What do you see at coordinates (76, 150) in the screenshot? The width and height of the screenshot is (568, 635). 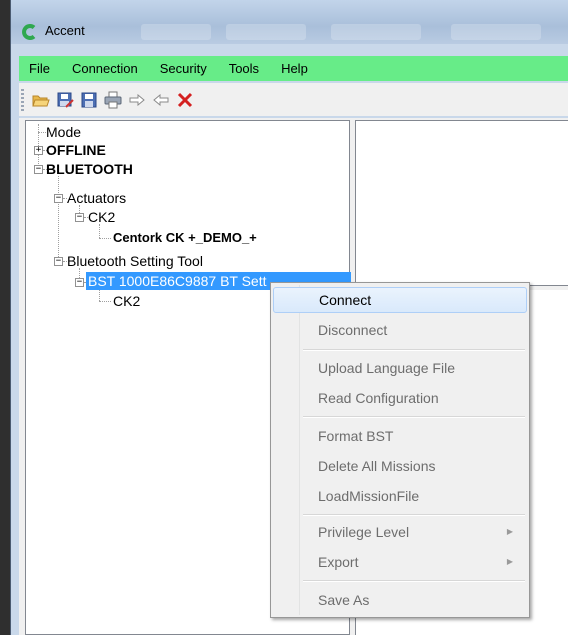 I see `tree-node-offline: OFFLINE` at bounding box center [76, 150].